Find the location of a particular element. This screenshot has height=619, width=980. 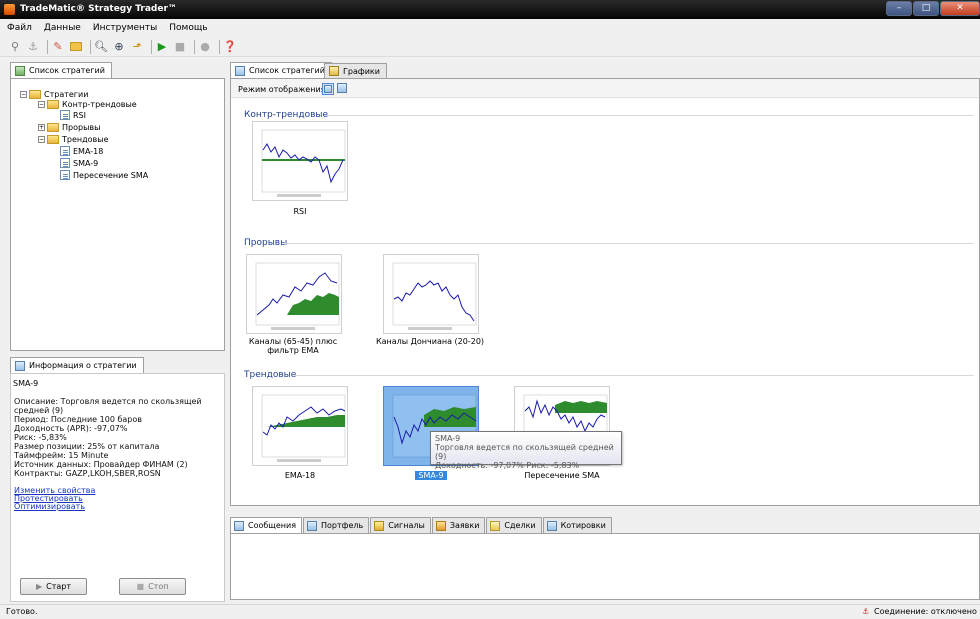

tab-orders: Заявки is located at coordinates (458, 525).